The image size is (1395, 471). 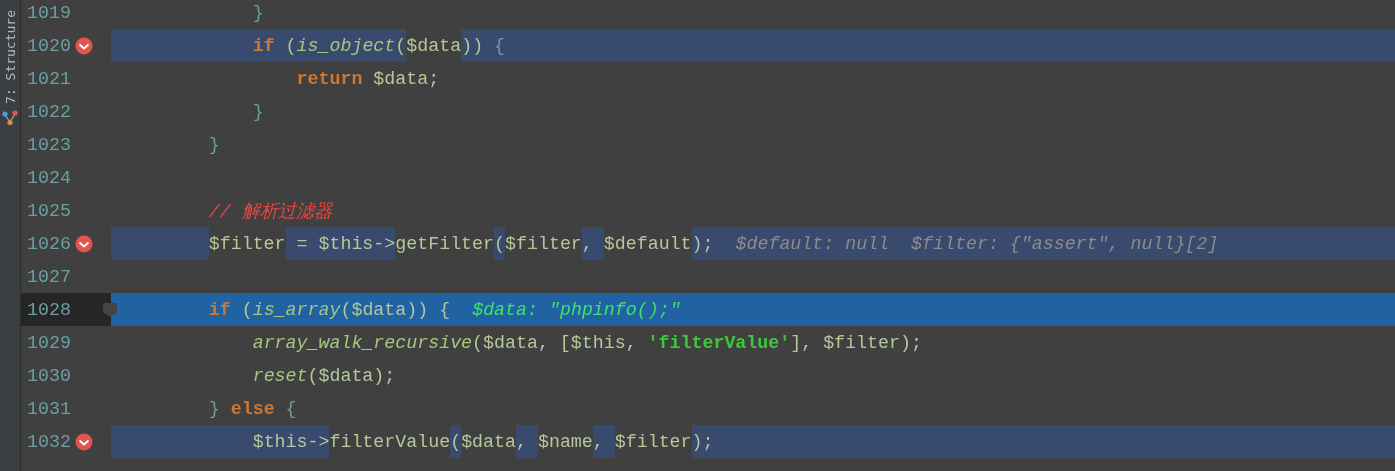 What do you see at coordinates (473, 45) in the screenshot?
I see `code-token: ))` at bounding box center [473, 45].